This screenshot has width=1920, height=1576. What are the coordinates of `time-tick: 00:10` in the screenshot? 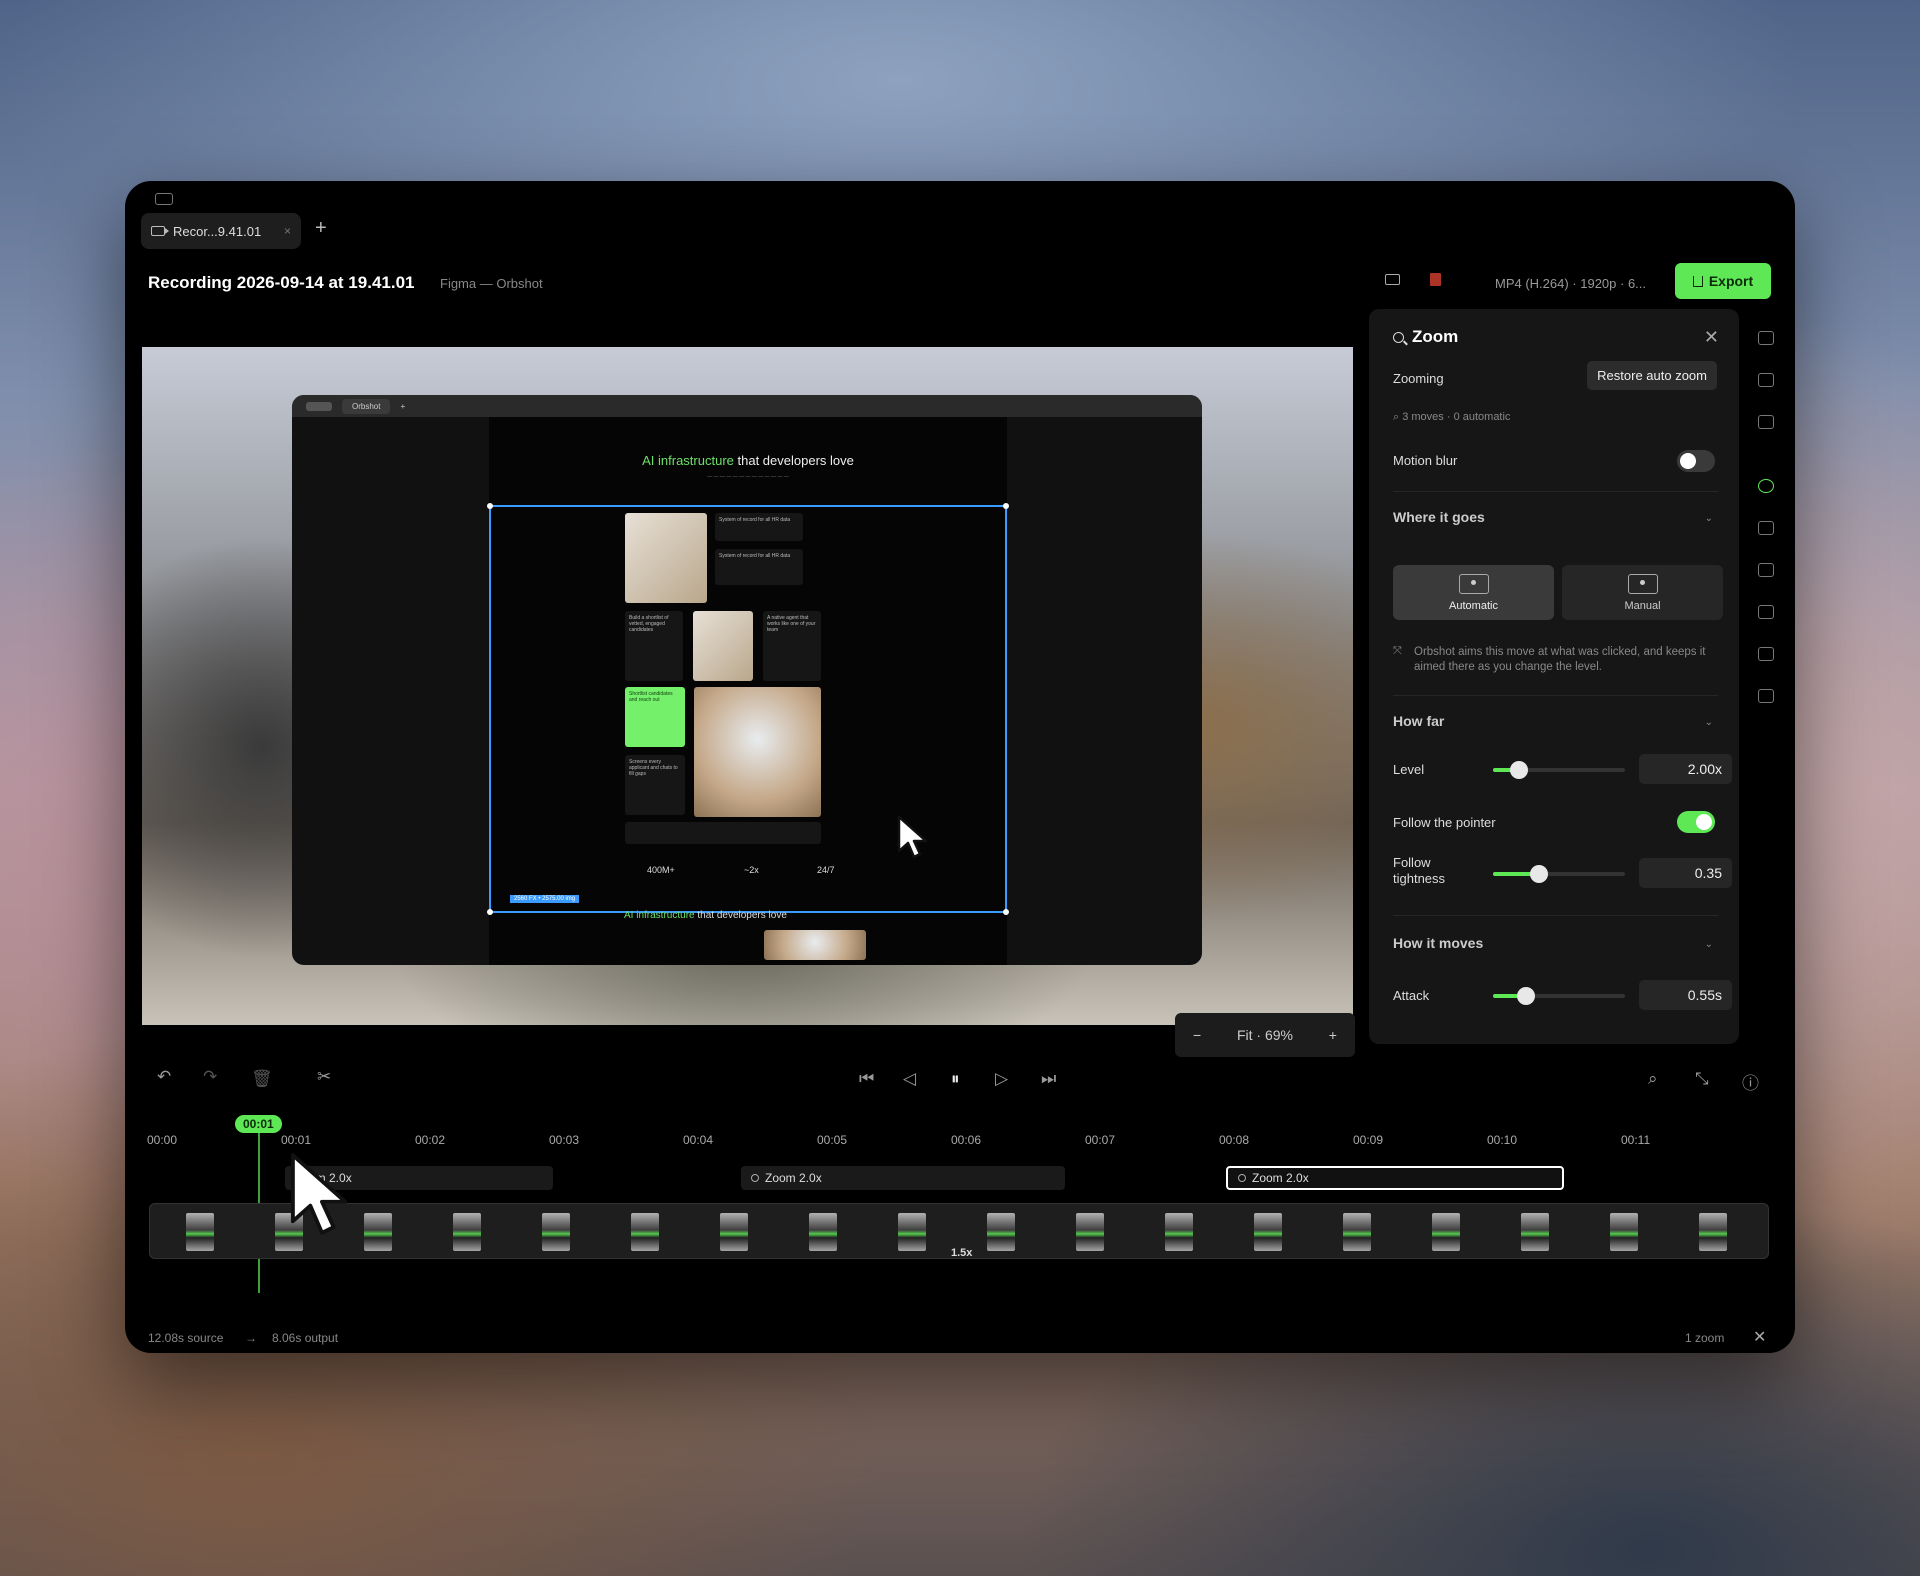 It's located at (1502, 1140).